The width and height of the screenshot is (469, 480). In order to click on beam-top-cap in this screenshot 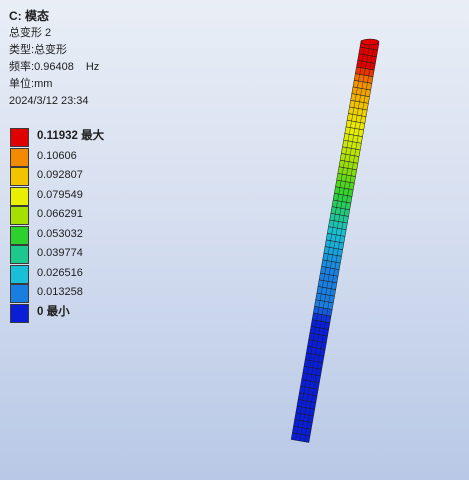, I will do `click(370, 42)`.